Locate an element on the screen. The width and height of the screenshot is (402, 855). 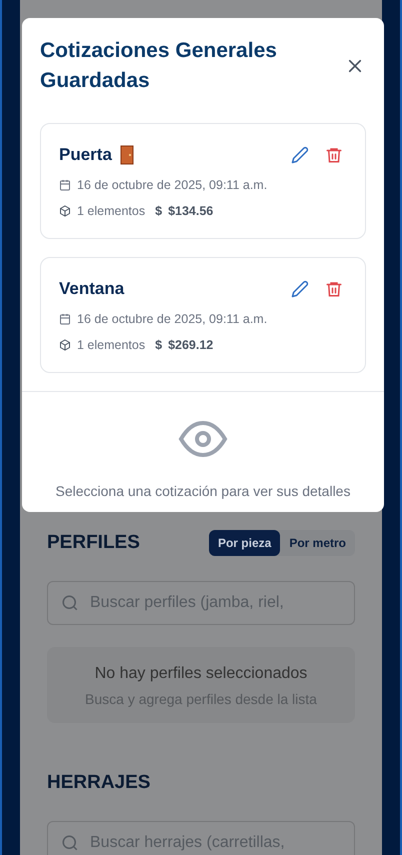
door-icon is located at coordinates (127, 155).